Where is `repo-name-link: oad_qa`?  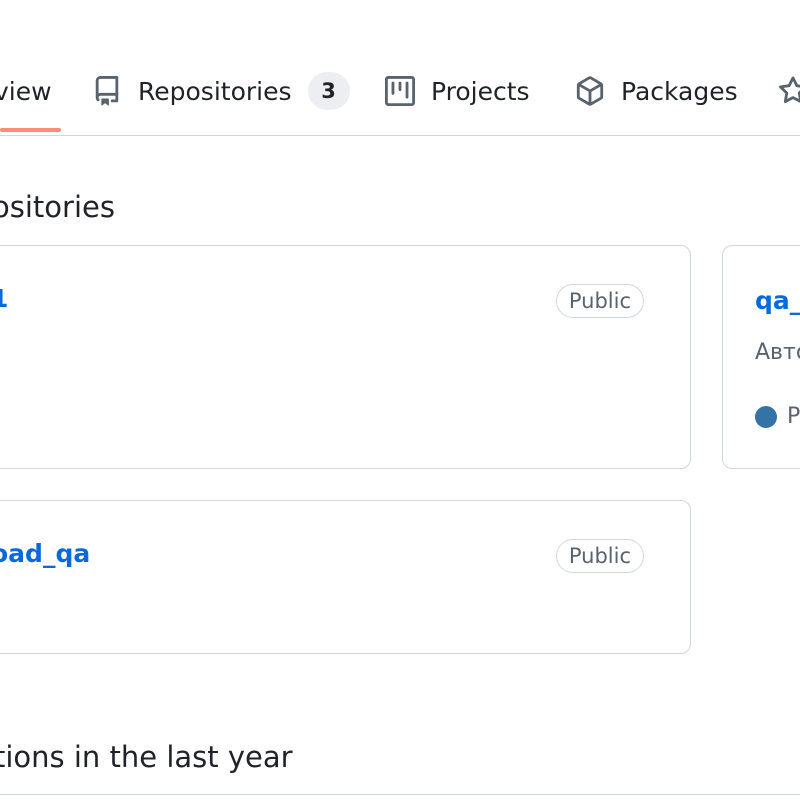 repo-name-link: oad_qa is located at coordinates (45, 553).